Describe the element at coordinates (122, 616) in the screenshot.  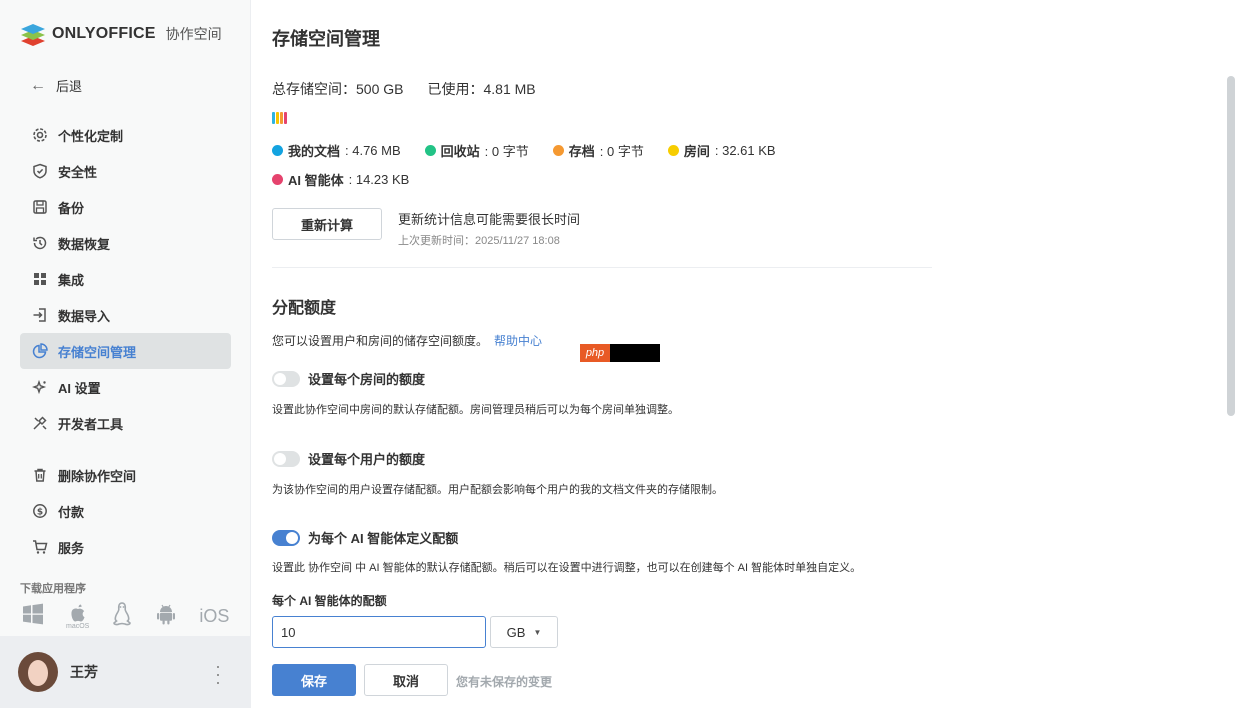
I see `linux-icon` at that location.